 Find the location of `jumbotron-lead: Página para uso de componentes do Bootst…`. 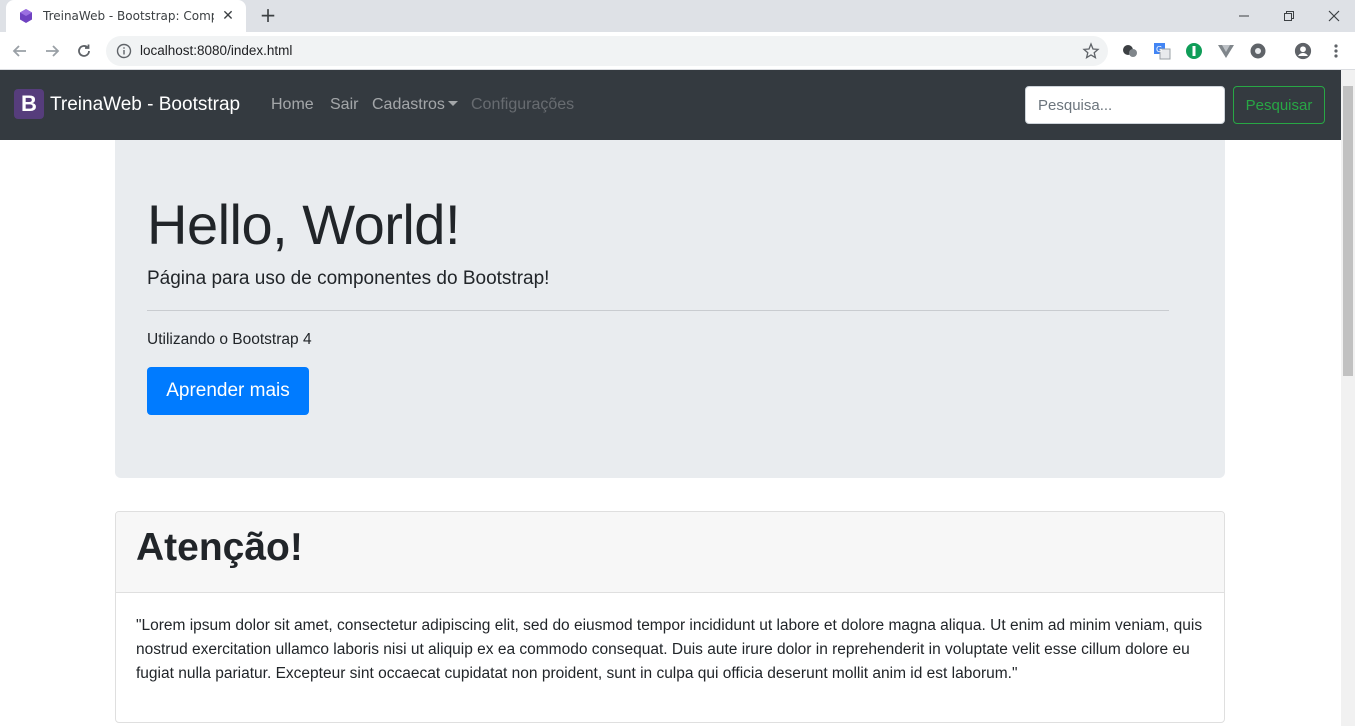

jumbotron-lead: Página para uso de componentes do Bootst… is located at coordinates (348, 278).